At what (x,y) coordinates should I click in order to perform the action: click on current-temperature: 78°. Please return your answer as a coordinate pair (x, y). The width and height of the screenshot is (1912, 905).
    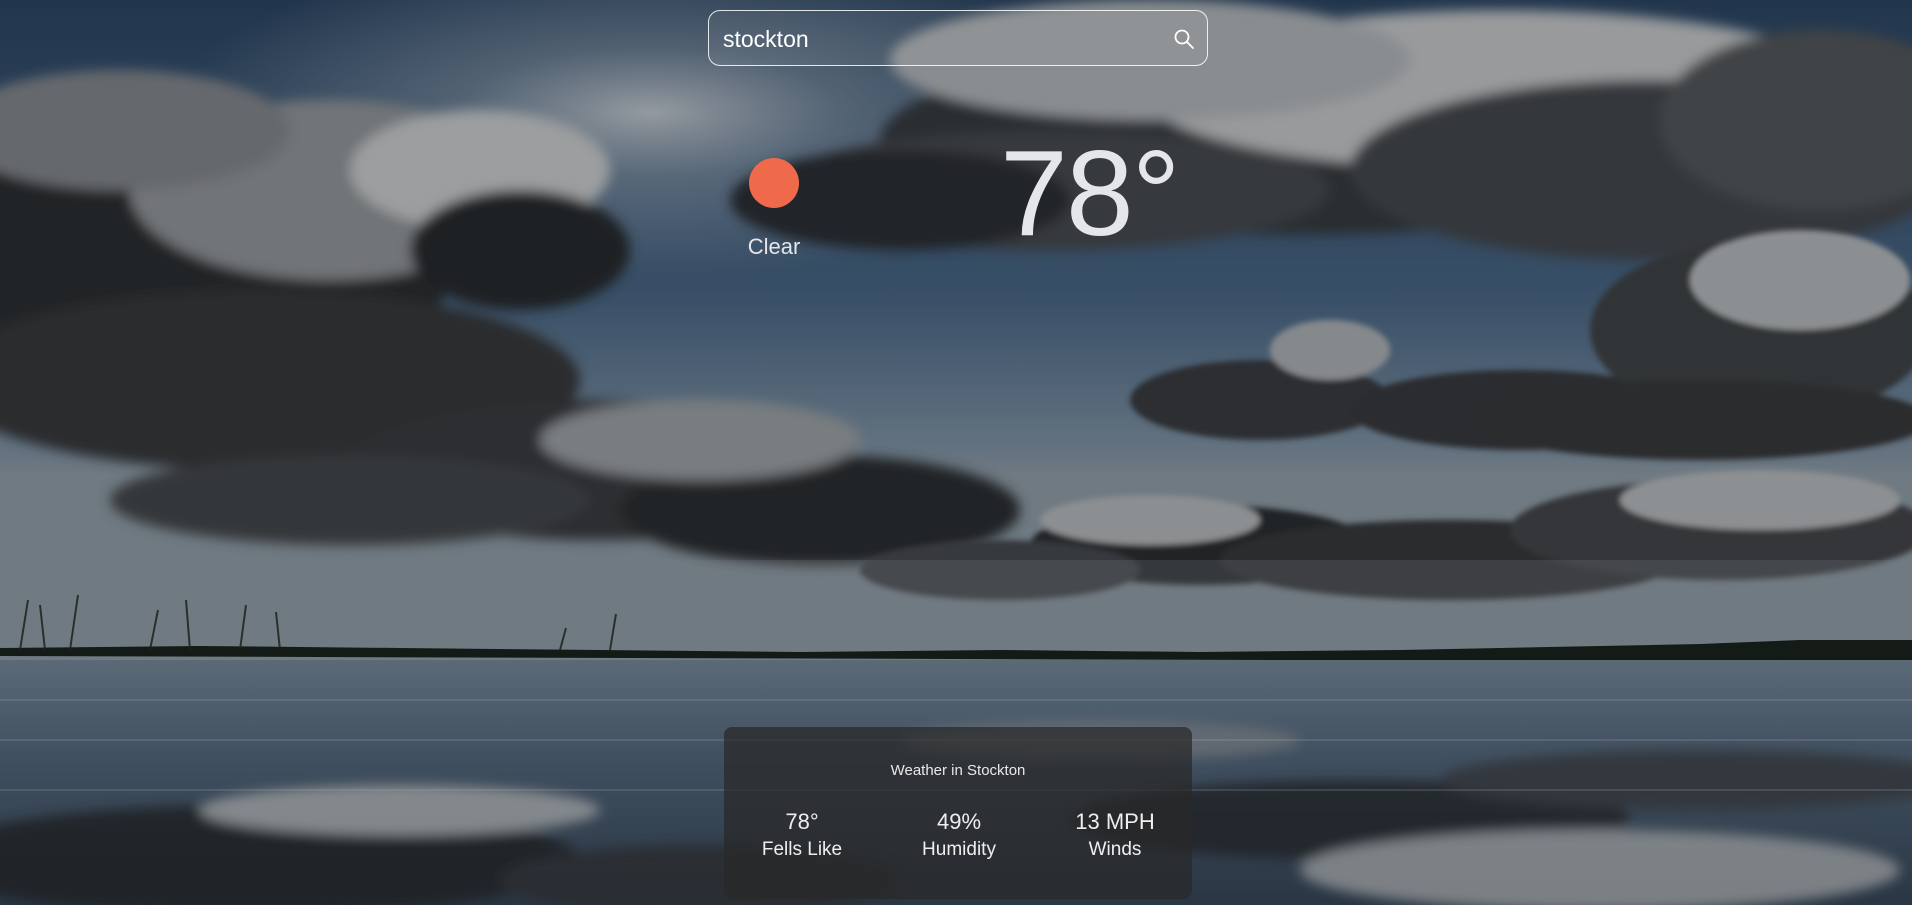
    Looking at the image, I should click on (1090, 193).